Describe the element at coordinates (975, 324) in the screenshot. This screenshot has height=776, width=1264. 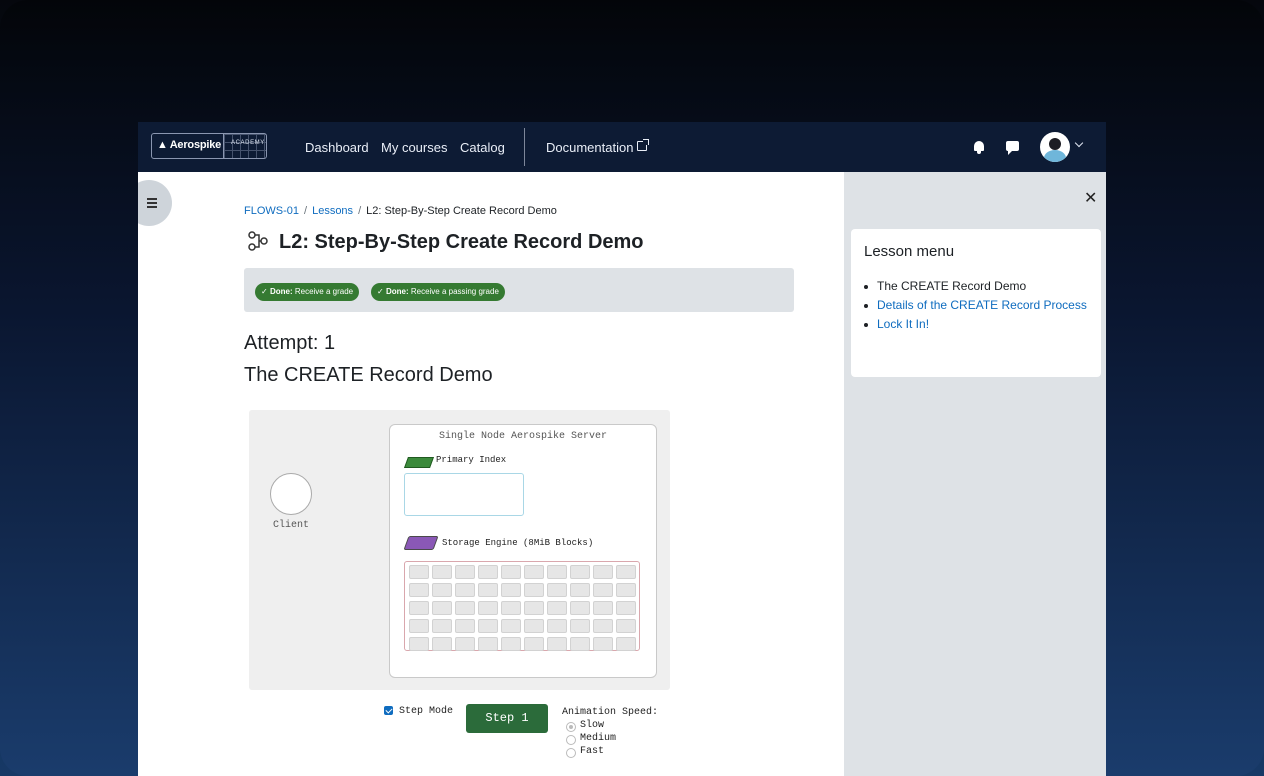
I see `lesson-menu-item: Lock It In!` at that location.